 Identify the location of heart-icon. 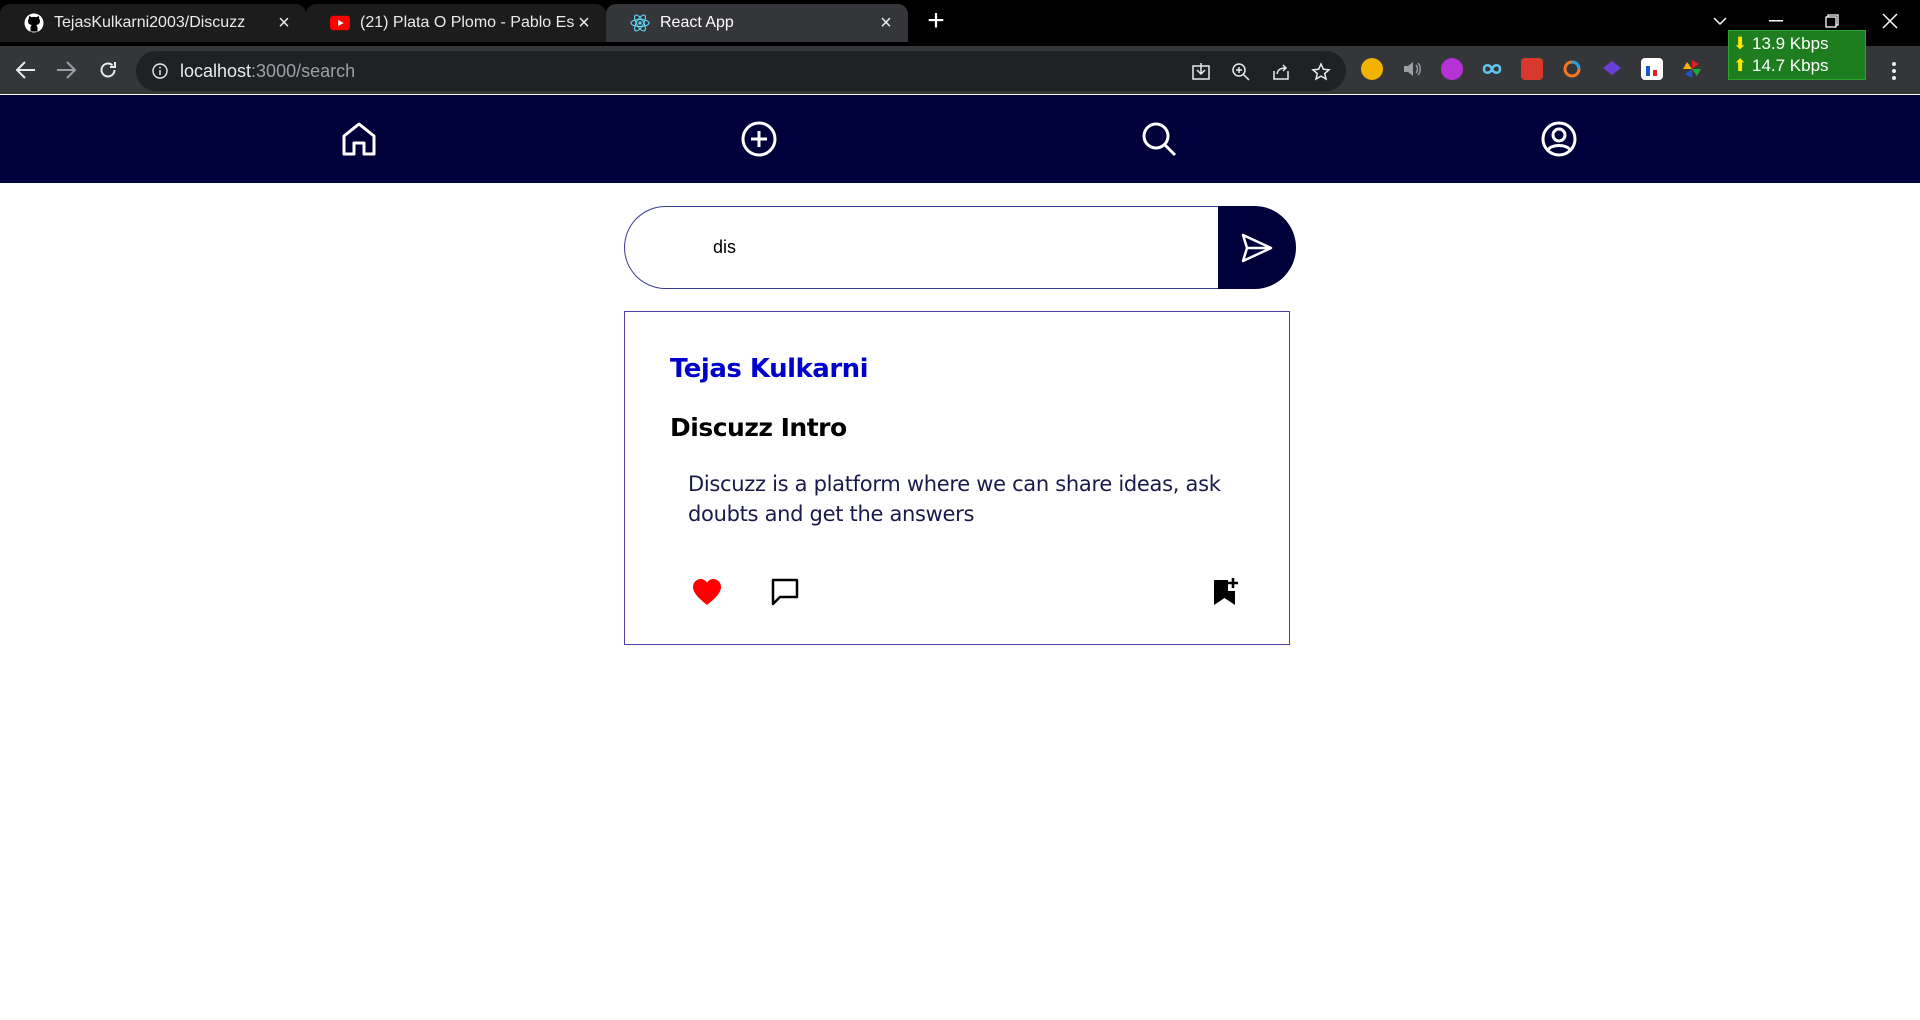
(707, 592).